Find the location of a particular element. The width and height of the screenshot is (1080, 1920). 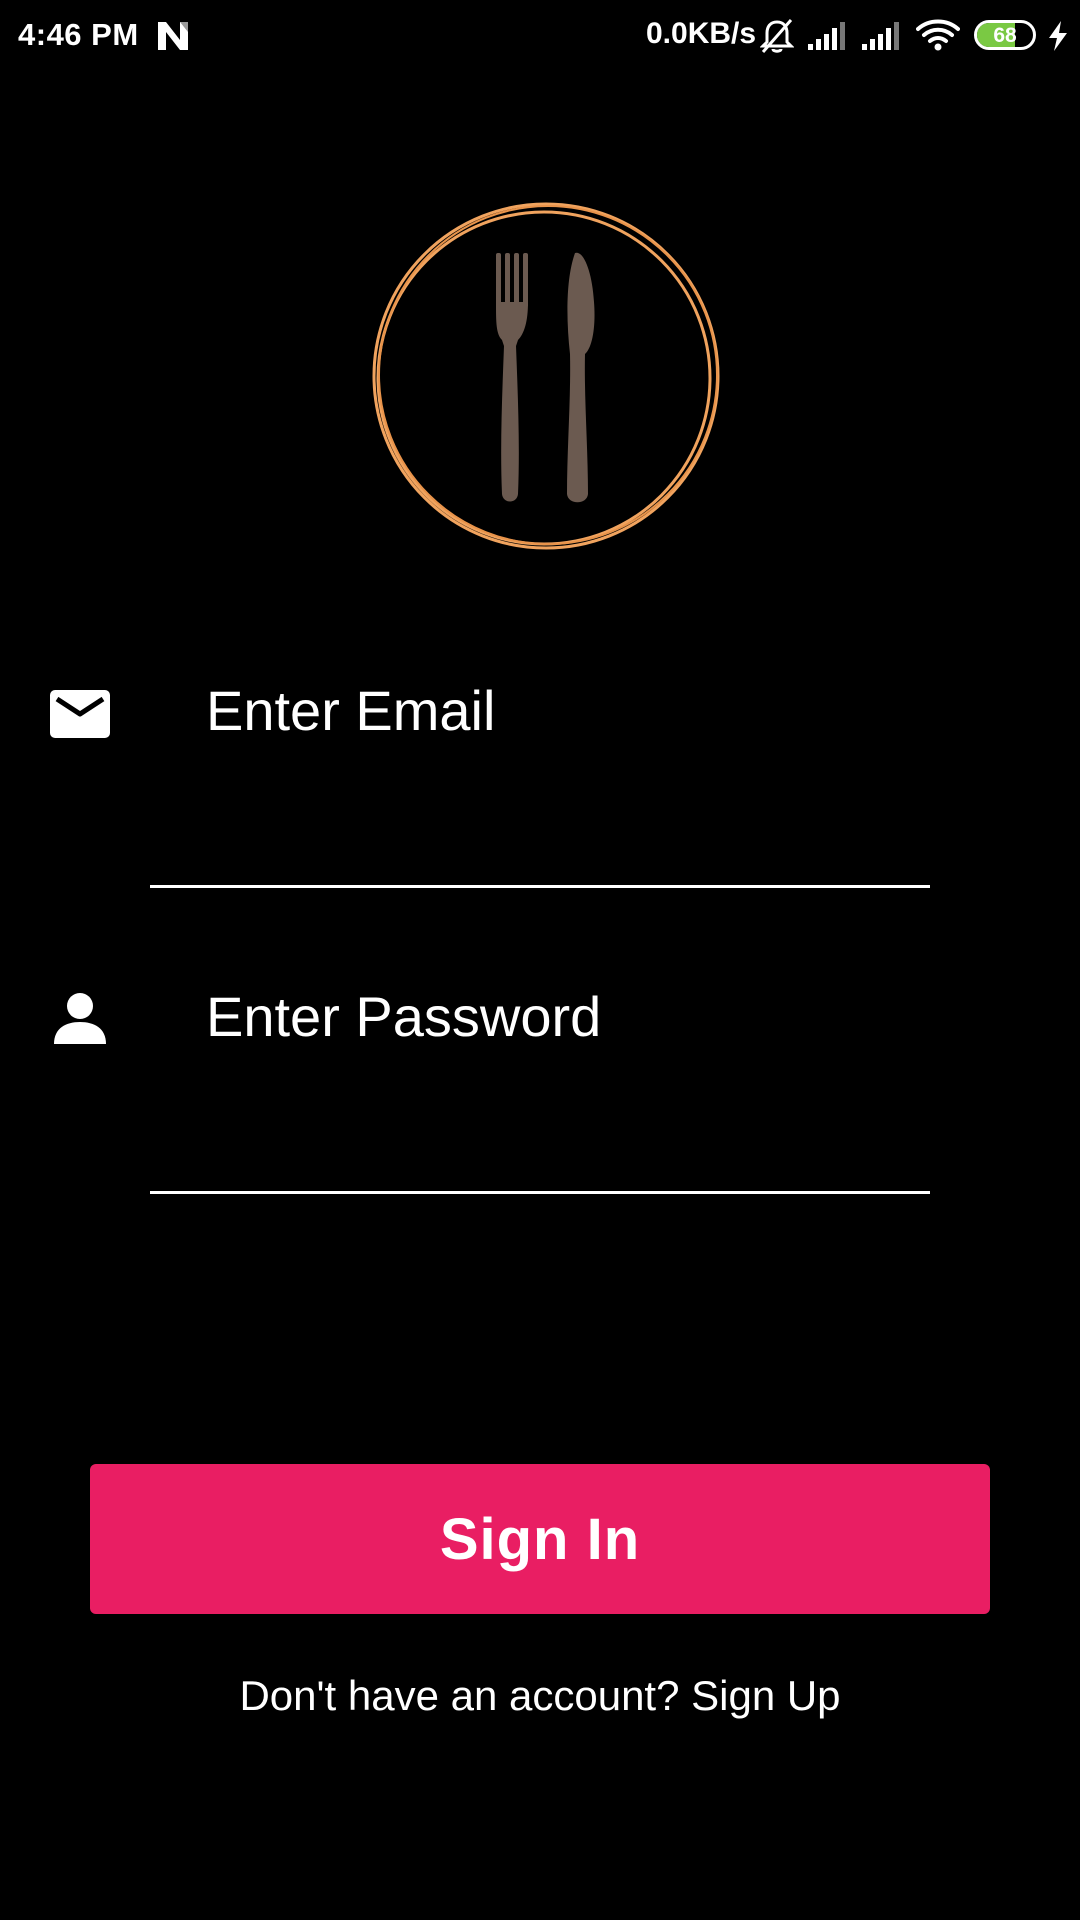

network-speed: 0.0KB/s is located at coordinates (701, 33).